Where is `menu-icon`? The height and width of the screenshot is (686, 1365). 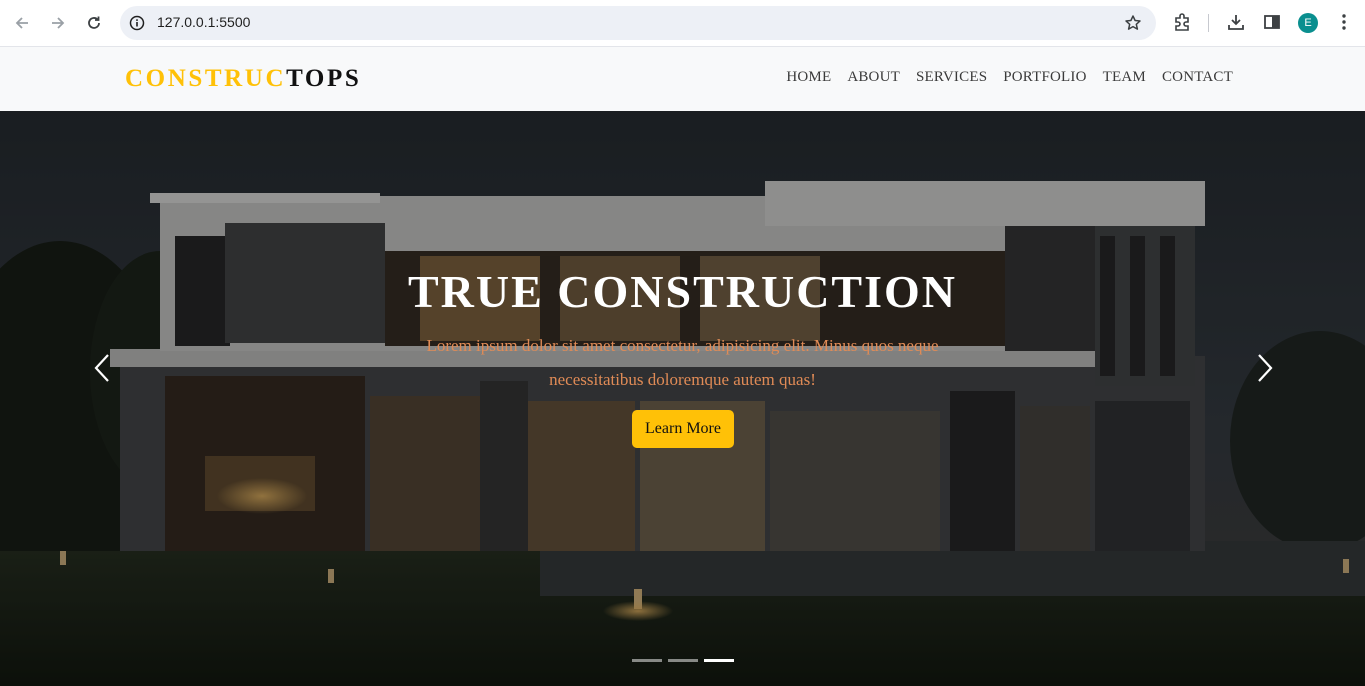
menu-icon is located at coordinates (1344, 22).